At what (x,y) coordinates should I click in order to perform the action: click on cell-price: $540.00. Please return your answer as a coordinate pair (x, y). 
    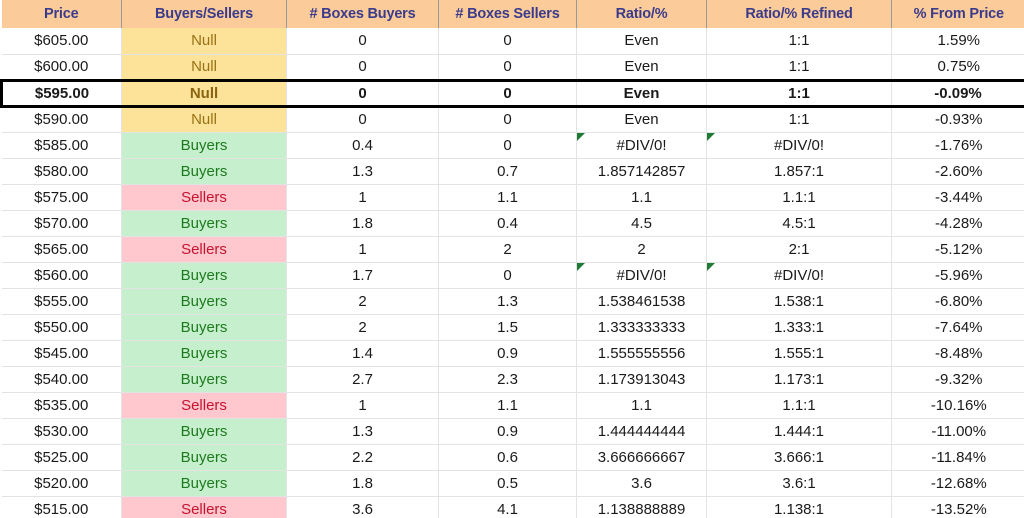
    Looking at the image, I should click on (61, 379).